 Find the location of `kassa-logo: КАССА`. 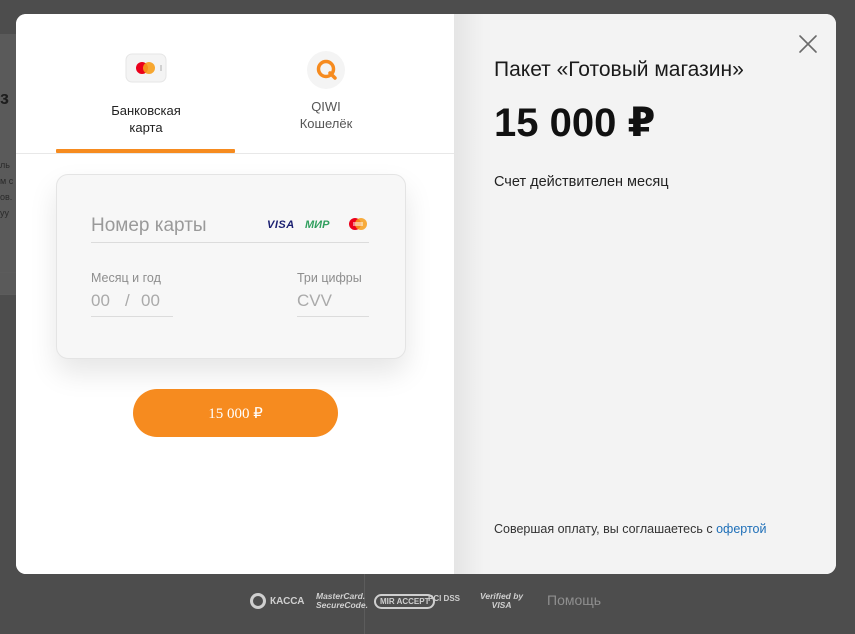

kassa-logo: КАССА is located at coordinates (277, 601).